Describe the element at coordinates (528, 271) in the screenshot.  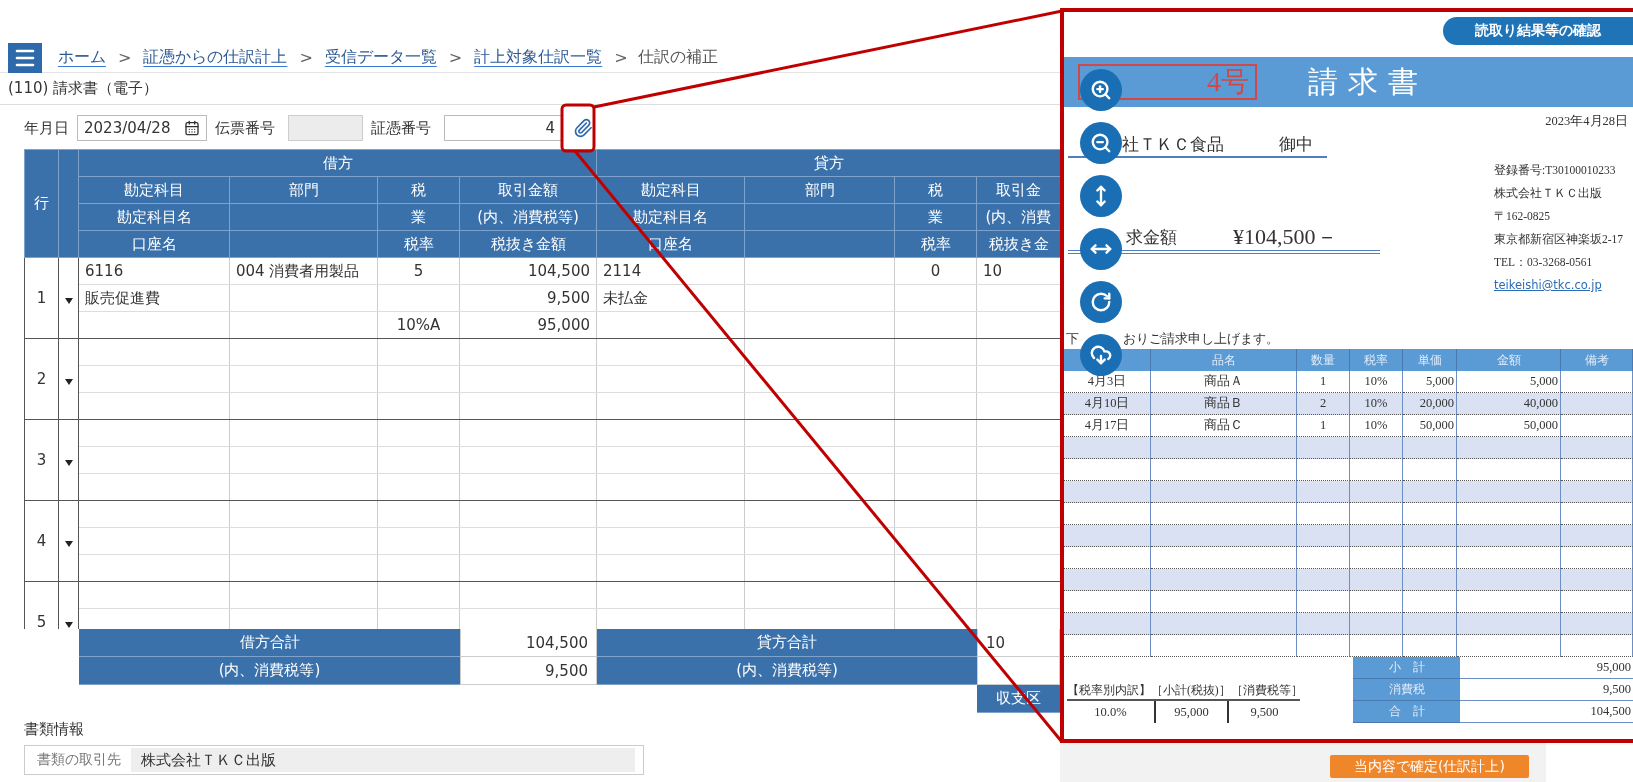
I see `table-cell: 104,500` at that location.